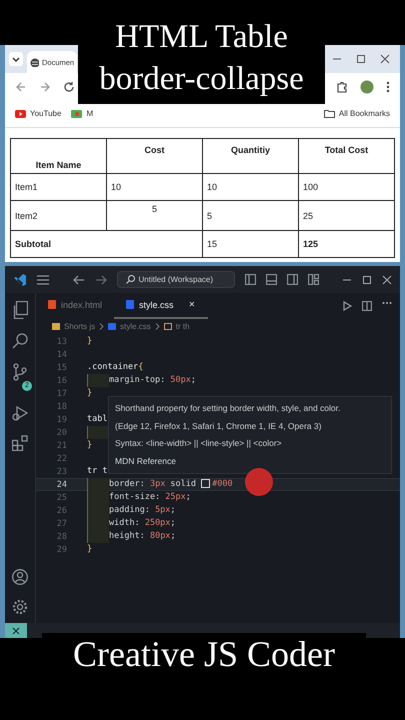 Image resolution: width=405 pixels, height=720 pixels. Describe the element at coordinates (52, 304) in the screenshot. I see `html-file-icon` at that location.